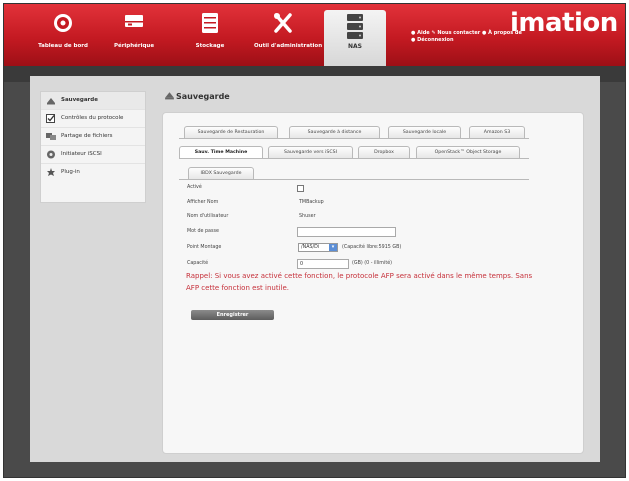 The width and height of the screenshot is (629, 481). What do you see at coordinates (433, 33) in the screenshot?
I see `contact-icon: ✎` at bounding box center [433, 33].